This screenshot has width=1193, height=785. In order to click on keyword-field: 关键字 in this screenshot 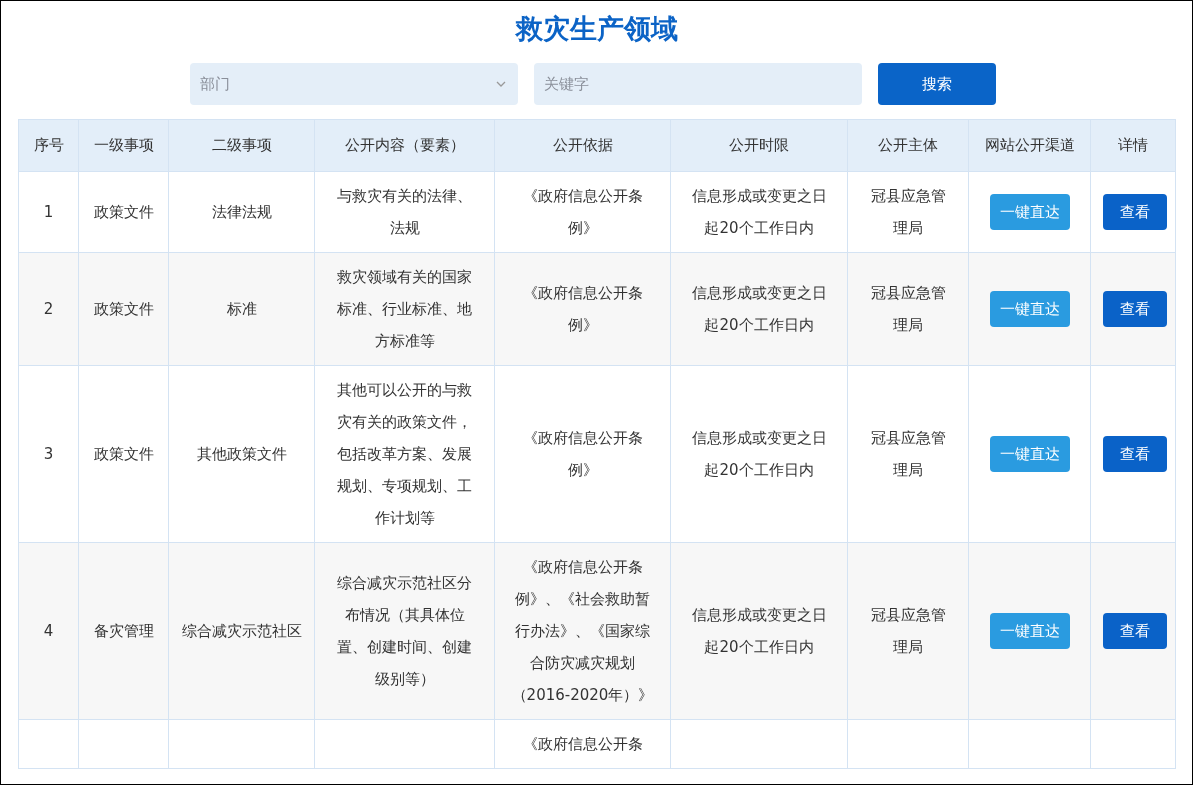, I will do `click(697, 84)`.